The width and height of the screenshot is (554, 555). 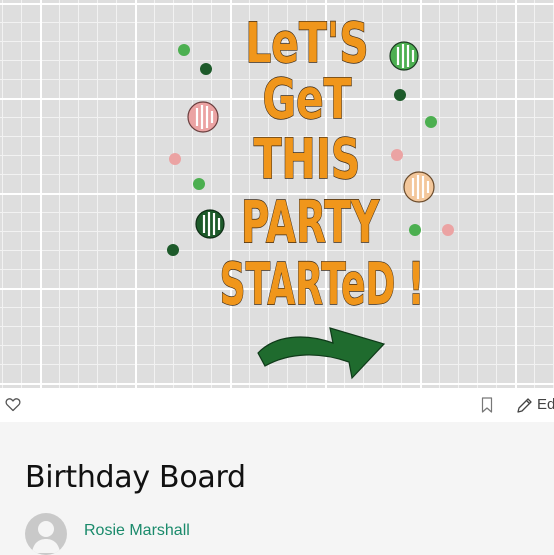 I want to click on avatar, so click(x=46, y=534).